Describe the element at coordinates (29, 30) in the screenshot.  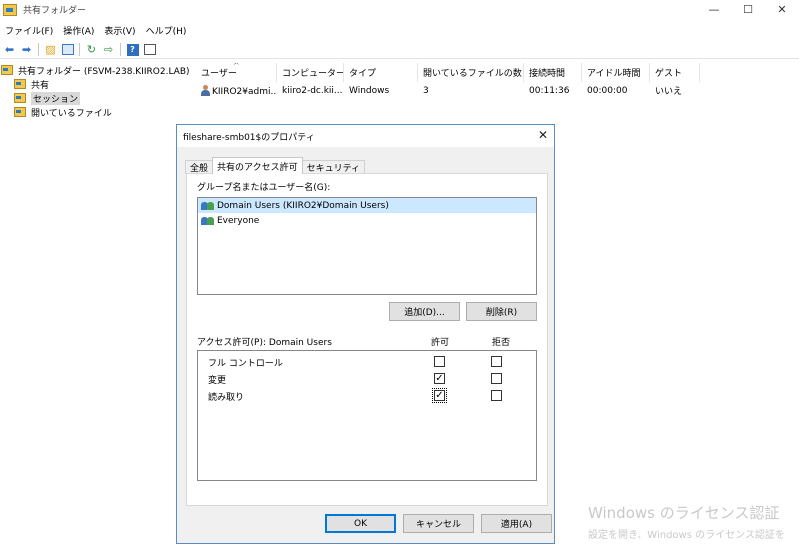
I see `menu-file: ファイル(F)` at that location.